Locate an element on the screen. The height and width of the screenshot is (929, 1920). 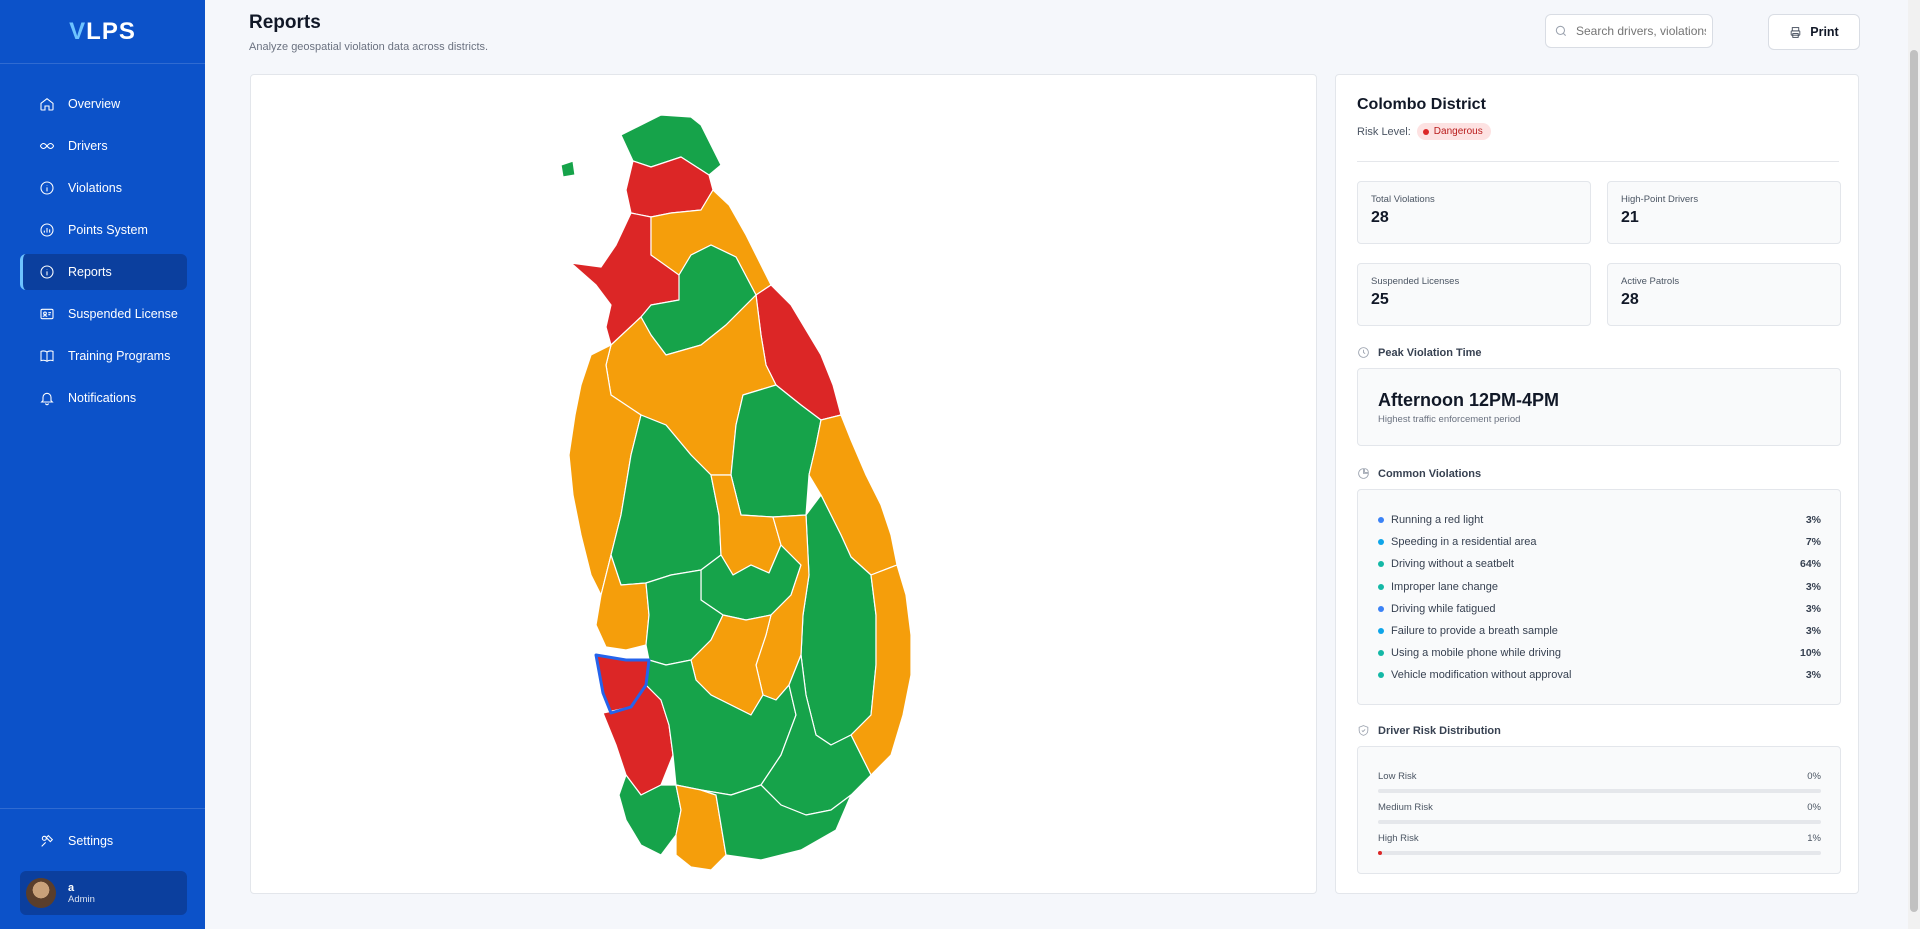
sidebar-item-training-programs: Training Programs is located at coordinates (103, 356).